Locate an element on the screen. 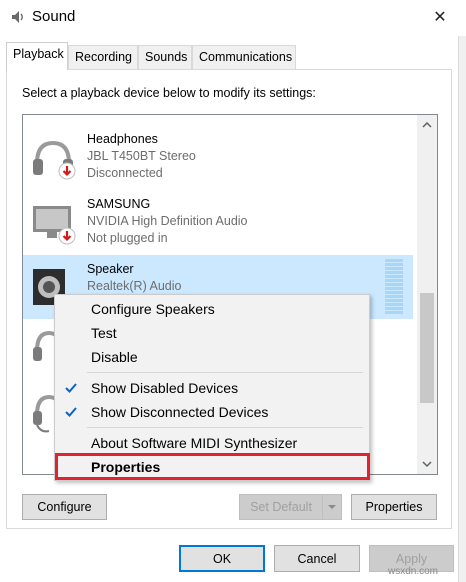 The width and height of the screenshot is (466, 582). headphones-icon is located at coordinates (54, 160).